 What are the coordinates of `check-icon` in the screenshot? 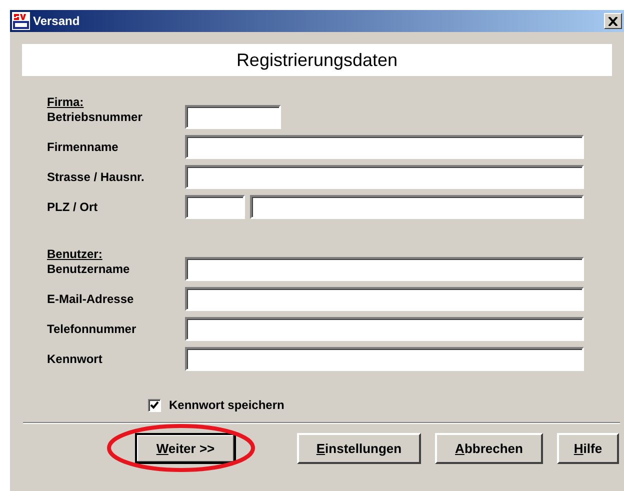 It's located at (154, 405).